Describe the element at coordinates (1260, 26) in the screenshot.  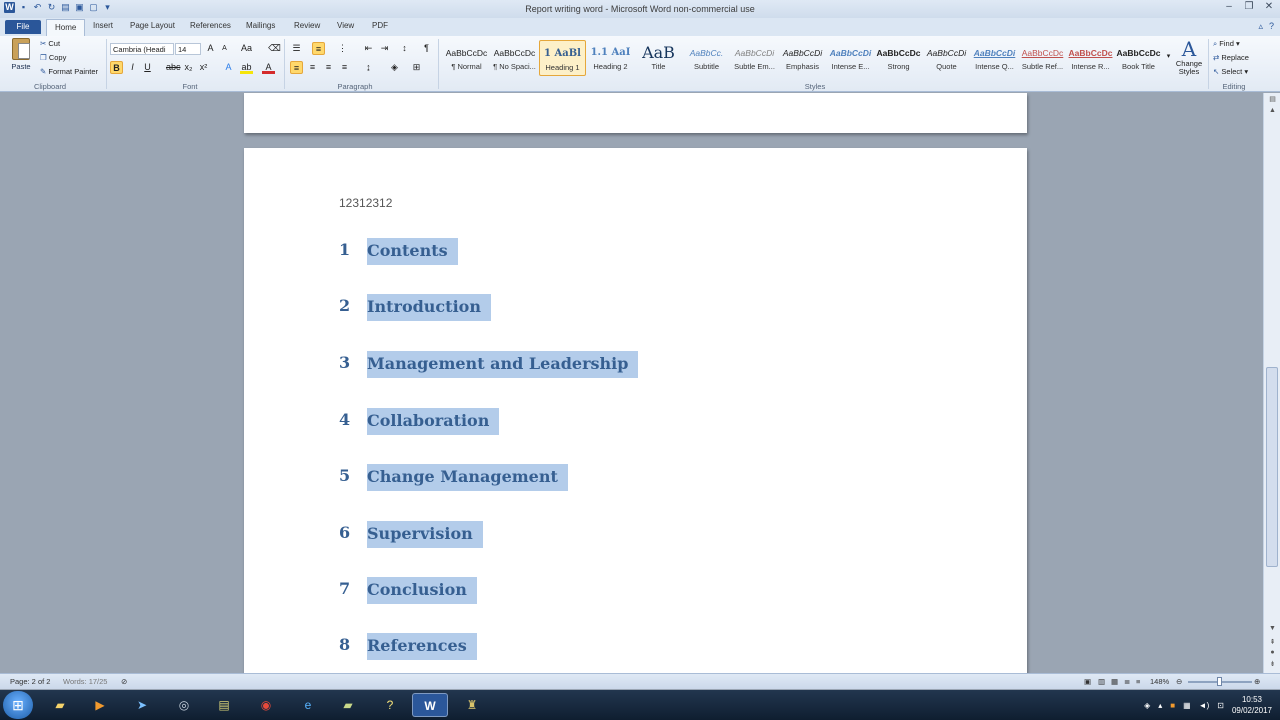
I see `minimize-ribbon-icon: ▵` at that location.